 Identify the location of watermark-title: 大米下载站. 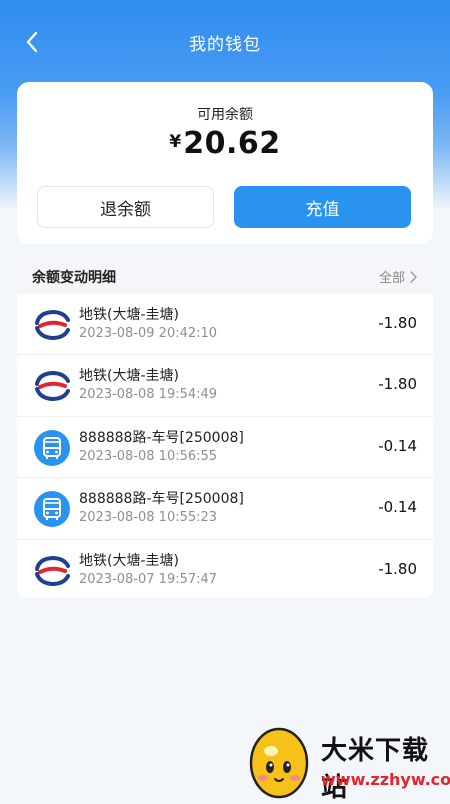
(375, 769).